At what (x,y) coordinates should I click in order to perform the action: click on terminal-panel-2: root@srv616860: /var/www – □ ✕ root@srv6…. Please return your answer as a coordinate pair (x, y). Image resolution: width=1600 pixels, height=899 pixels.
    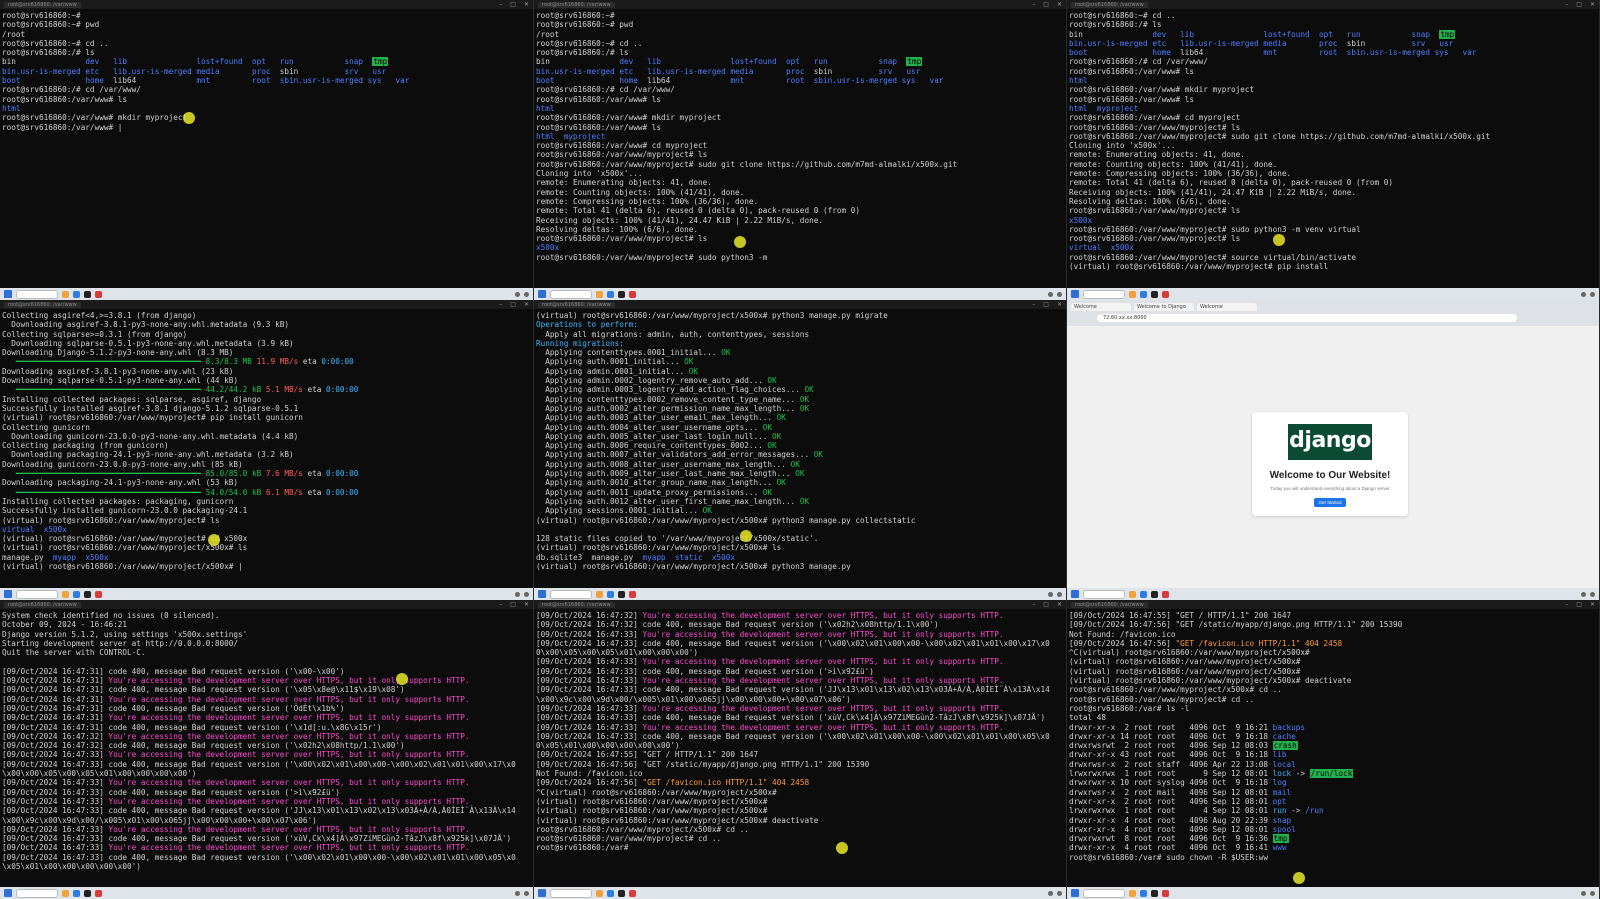
    Looking at the image, I should click on (800, 150).